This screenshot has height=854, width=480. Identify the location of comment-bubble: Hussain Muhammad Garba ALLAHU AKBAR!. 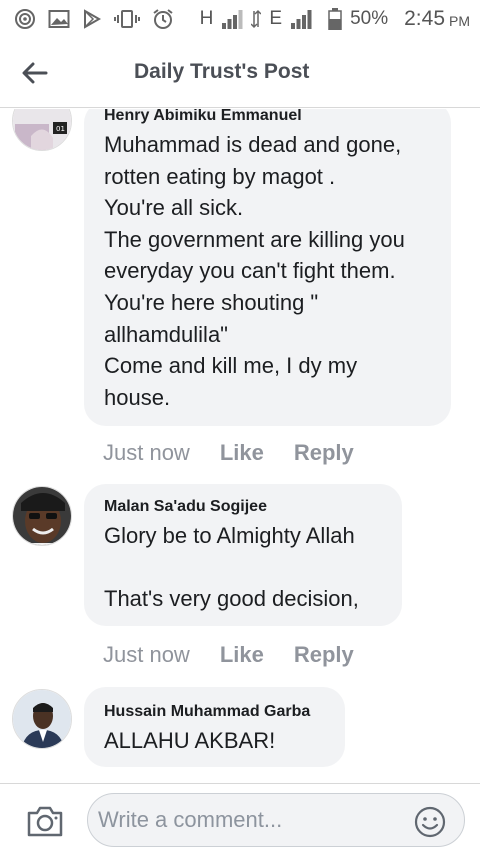
(214, 727).